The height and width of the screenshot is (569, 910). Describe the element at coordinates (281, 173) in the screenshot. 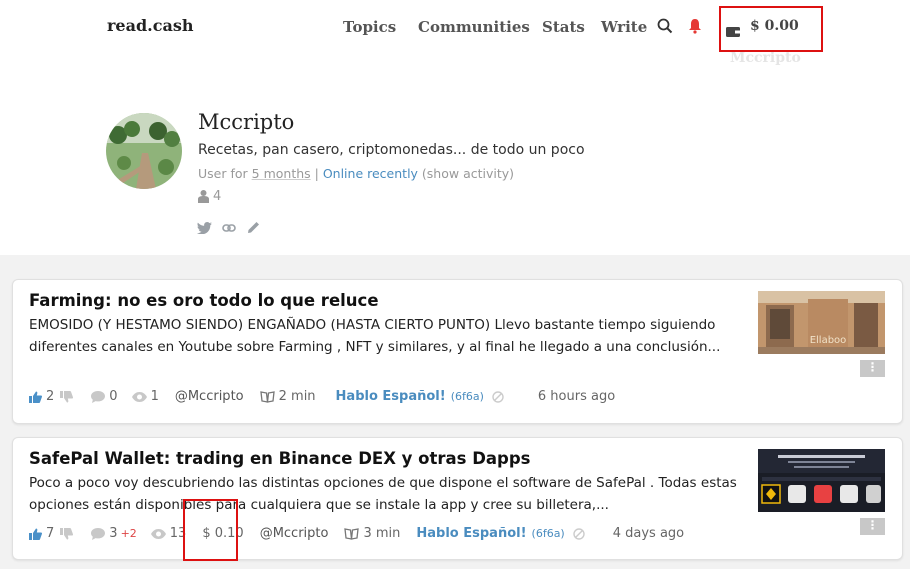

I see `user-for-duration: 5 months` at that location.